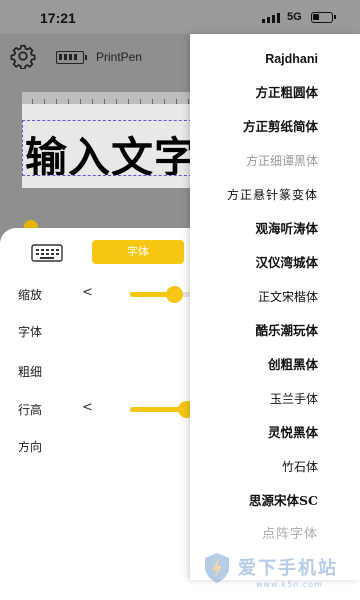  I want to click on font-option: 酷乐潮玩体, so click(275, 331).